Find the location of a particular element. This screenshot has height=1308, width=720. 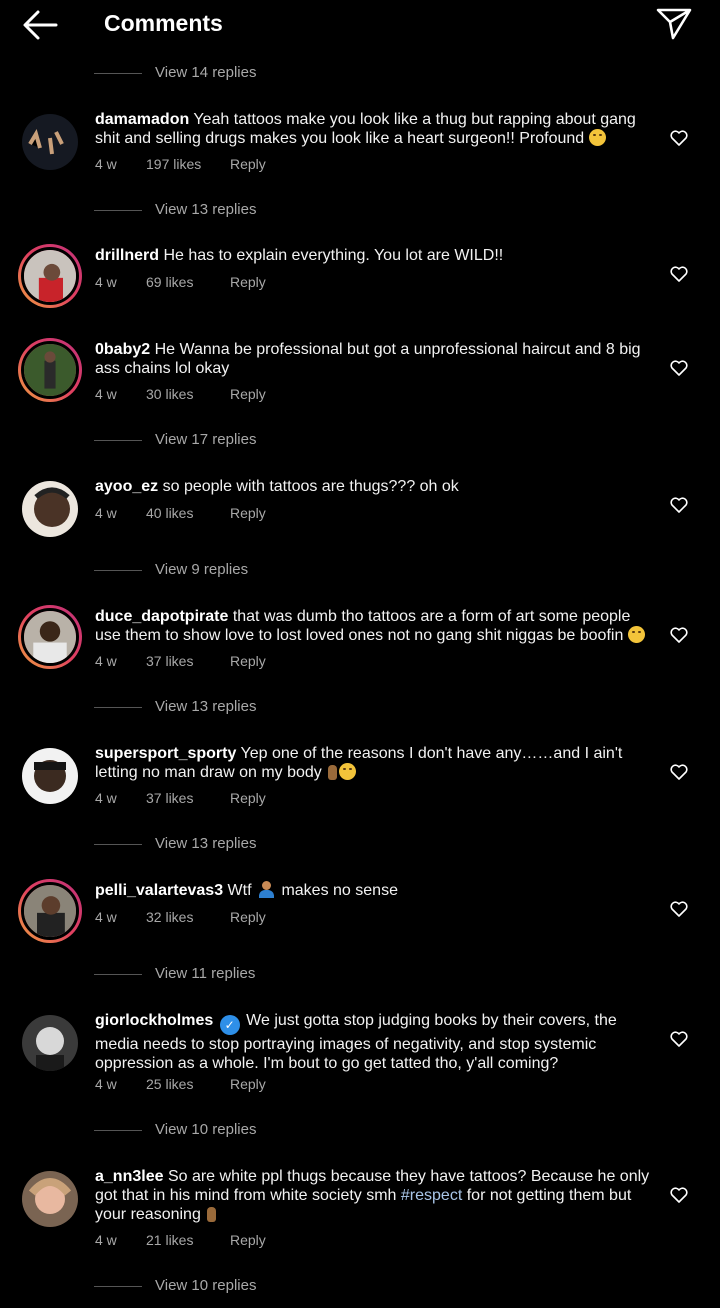

comment-likes: 21 likes is located at coordinates (169, 1240).